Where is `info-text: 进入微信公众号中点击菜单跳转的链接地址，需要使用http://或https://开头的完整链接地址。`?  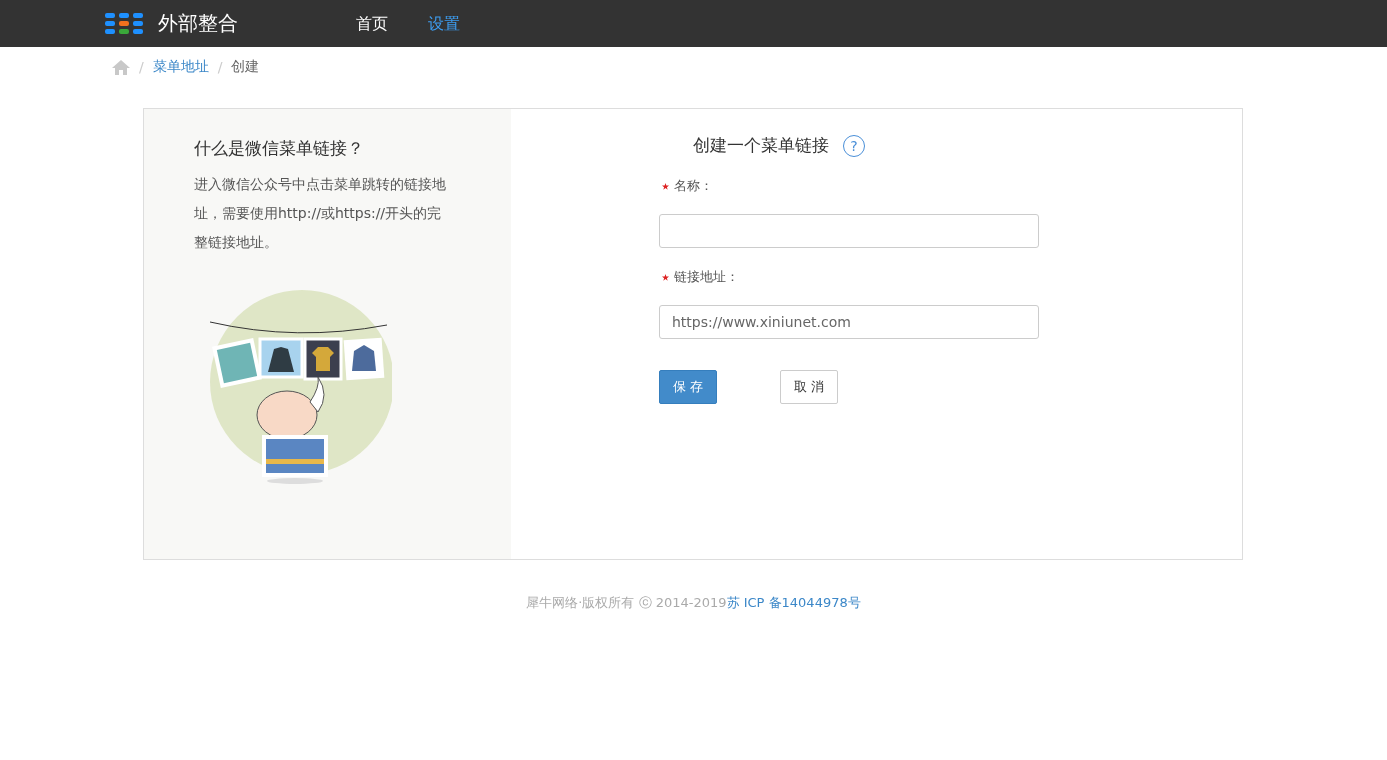
info-text: 进入微信公众号中点击菜单跳转的链接地址，需要使用http://或https://开头的完整链接地址。 is located at coordinates (320, 213).